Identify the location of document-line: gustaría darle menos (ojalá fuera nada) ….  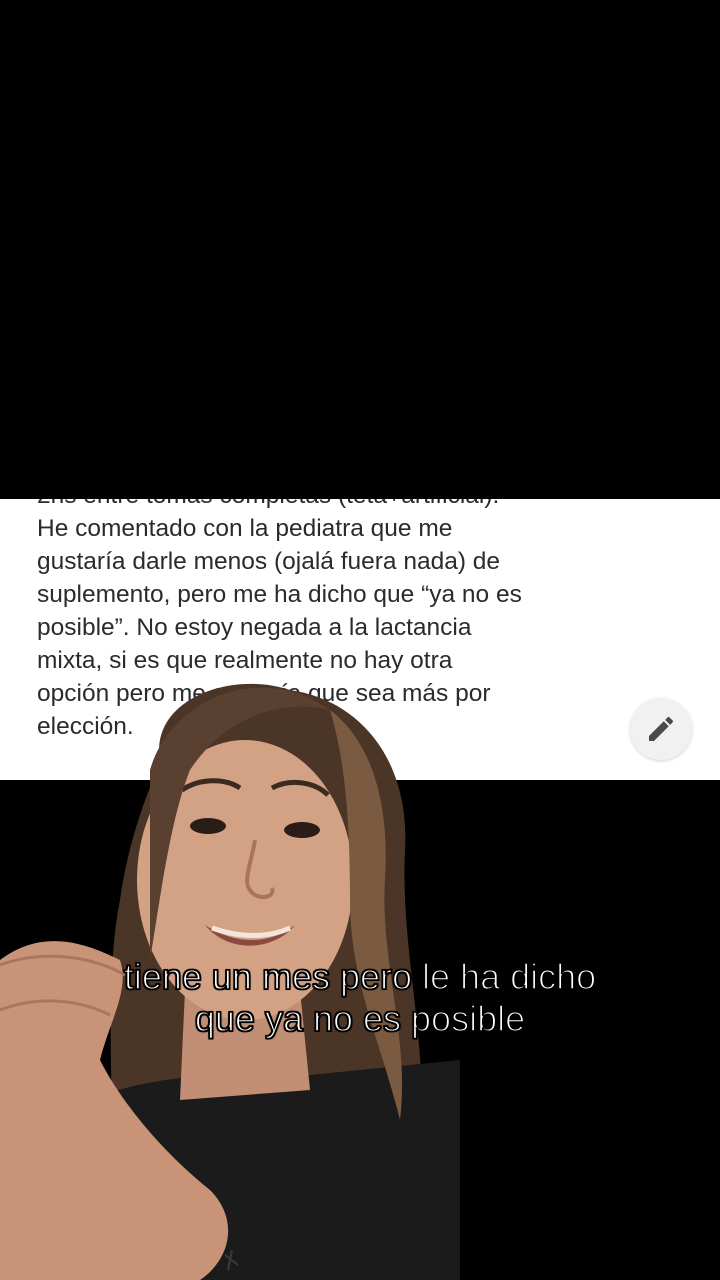
(269, 561).